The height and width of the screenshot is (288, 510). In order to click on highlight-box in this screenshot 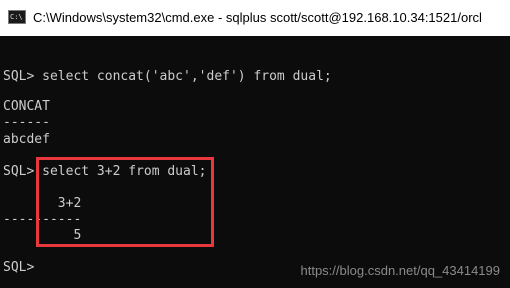, I will do `click(125, 202)`.